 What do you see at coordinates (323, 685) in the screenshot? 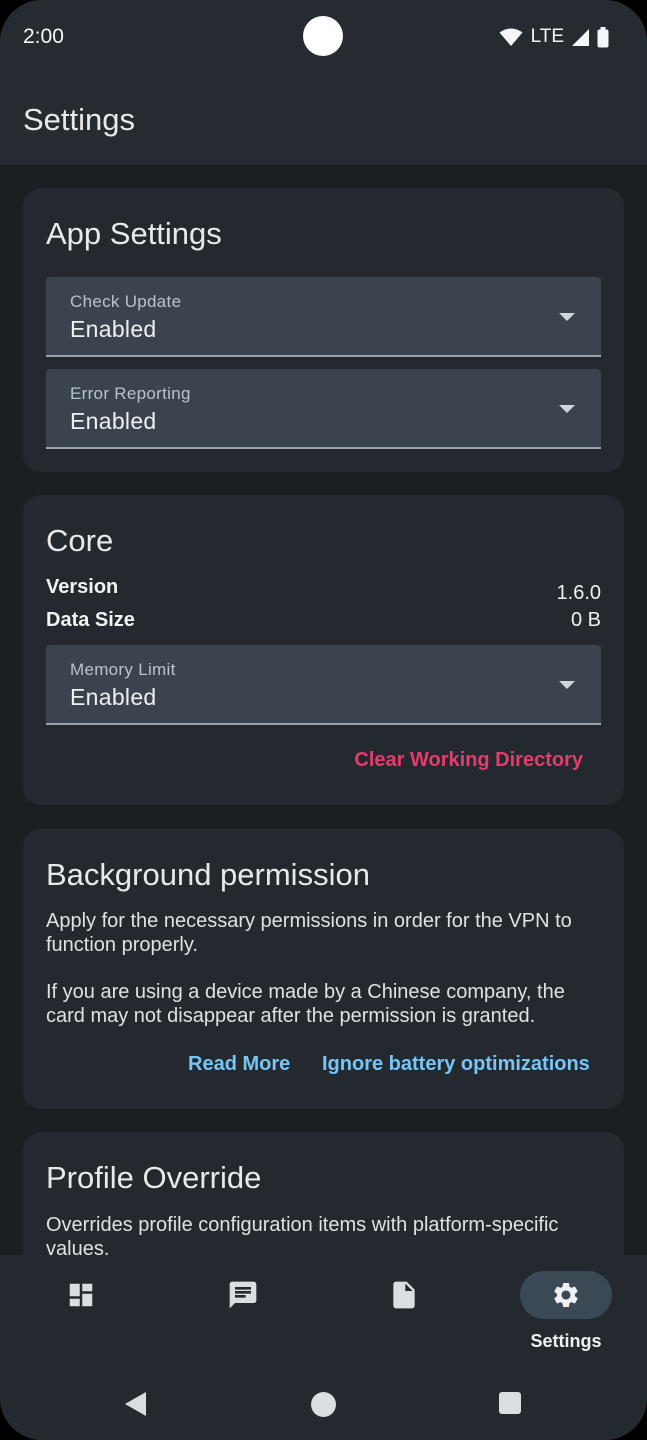
I see `memory-limit-select: Memory Limit Enabled` at bounding box center [323, 685].